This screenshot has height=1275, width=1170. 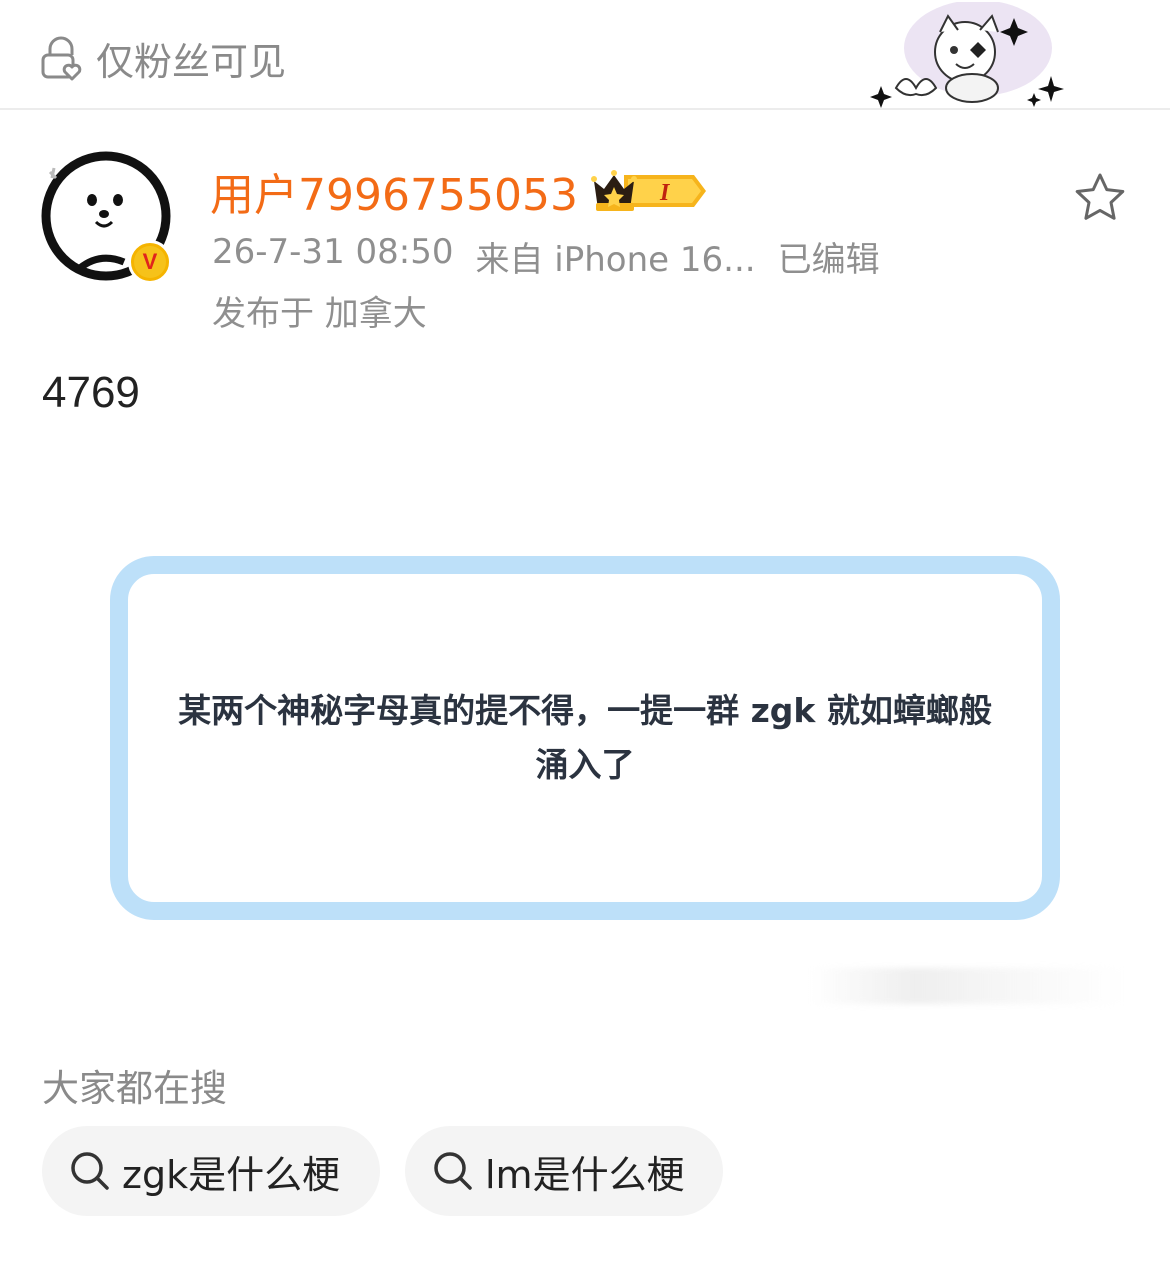 What do you see at coordinates (134, 1088) in the screenshot?
I see `trending-searches-heading: 大家都在搜` at bounding box center [134, 1088].